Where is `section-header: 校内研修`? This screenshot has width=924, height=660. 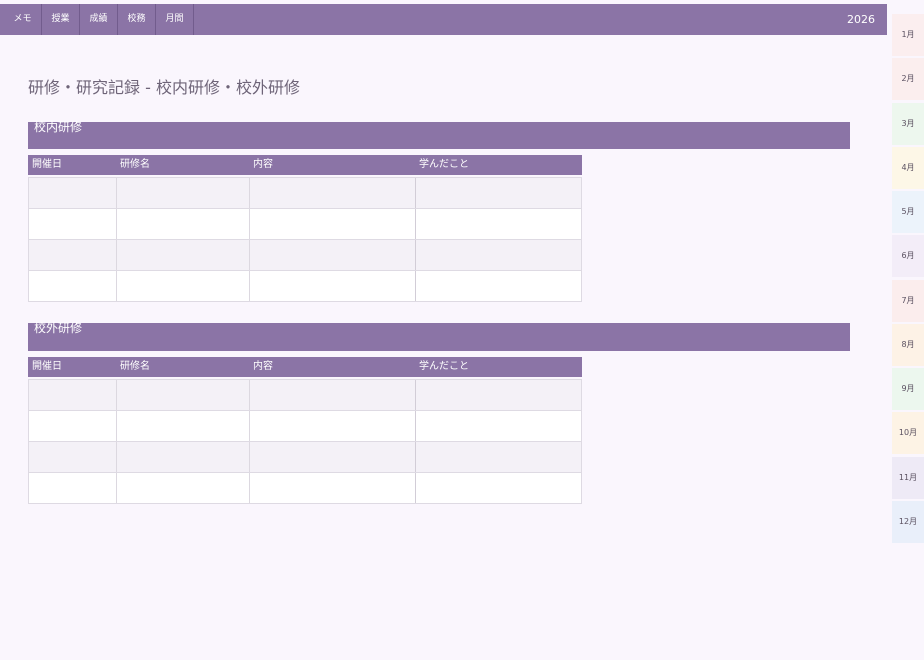
section-header: 校内研修 is located at coordinates (439, 134).